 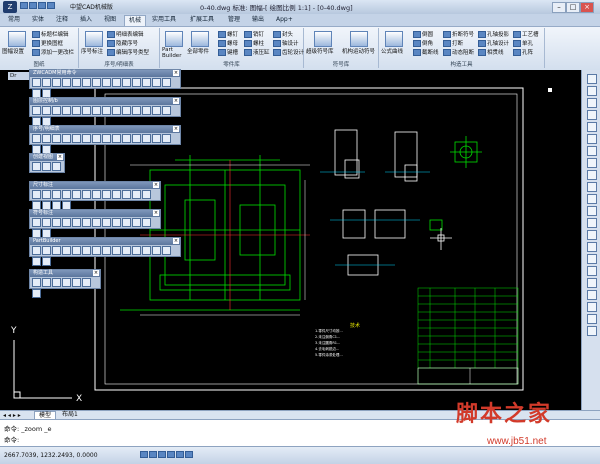 I want to click on balloon-type-button: 编辑序号类型, so click(x=128, y=52).